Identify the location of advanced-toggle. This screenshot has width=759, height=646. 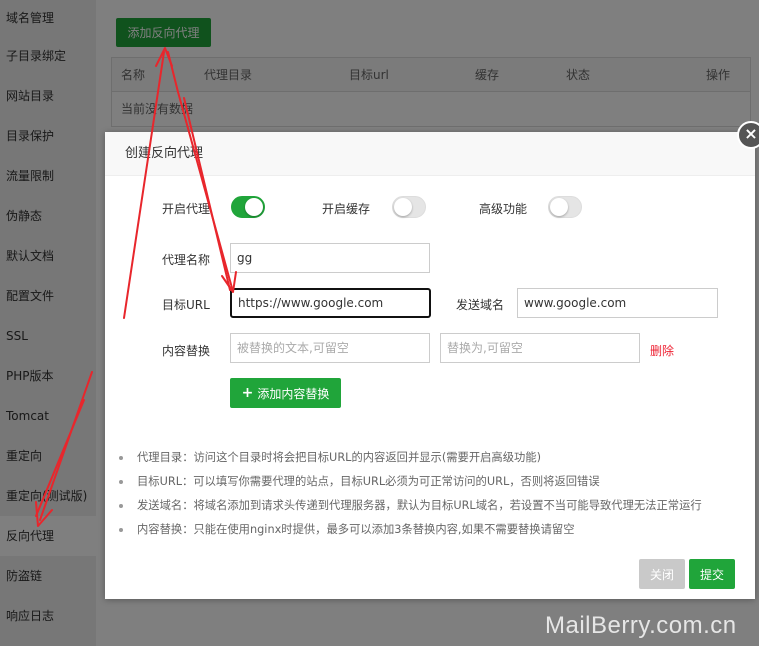
(565, 207).